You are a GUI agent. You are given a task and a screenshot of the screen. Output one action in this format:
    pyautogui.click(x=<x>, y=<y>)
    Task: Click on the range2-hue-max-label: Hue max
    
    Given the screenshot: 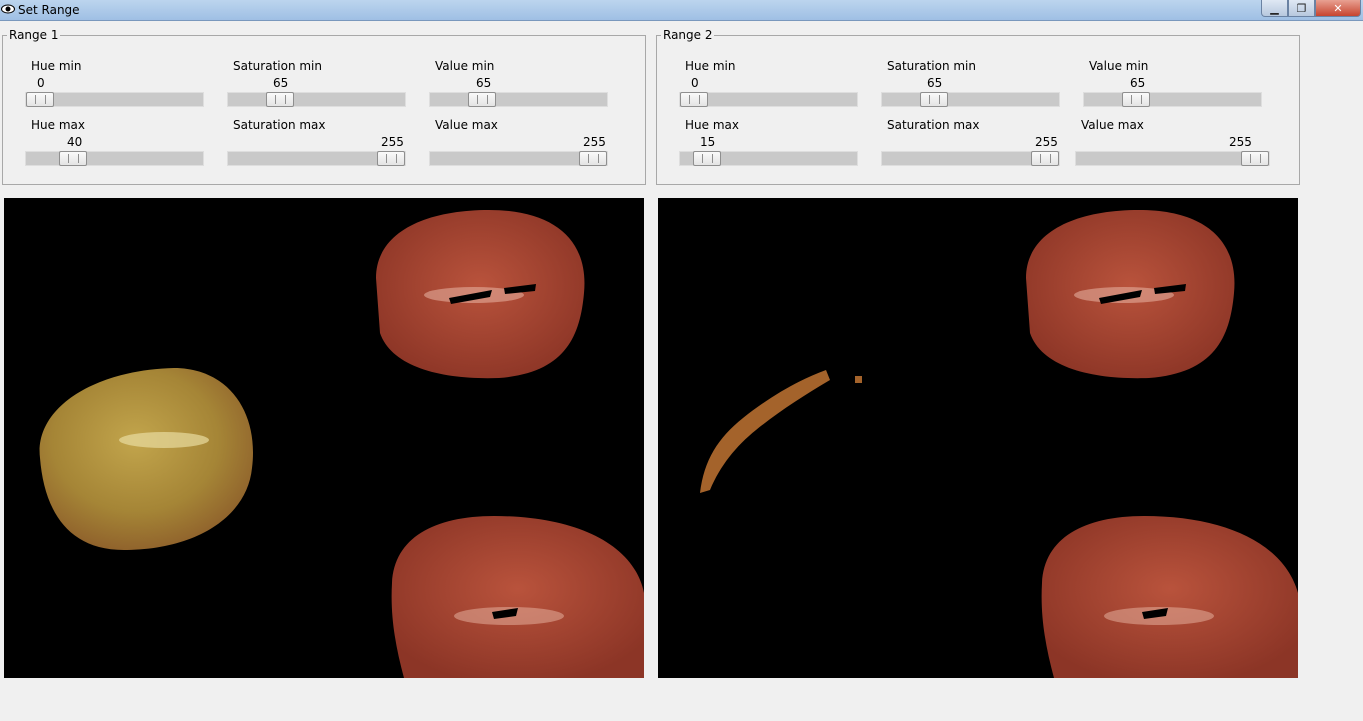 What is the action you would take?
    pyautogui.click(x=712, y=125)
    